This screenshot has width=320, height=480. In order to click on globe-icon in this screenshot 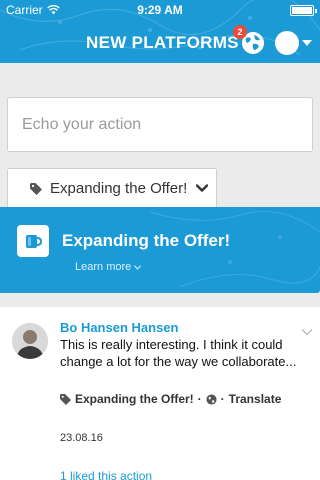, I will do `click(211, 399)`.